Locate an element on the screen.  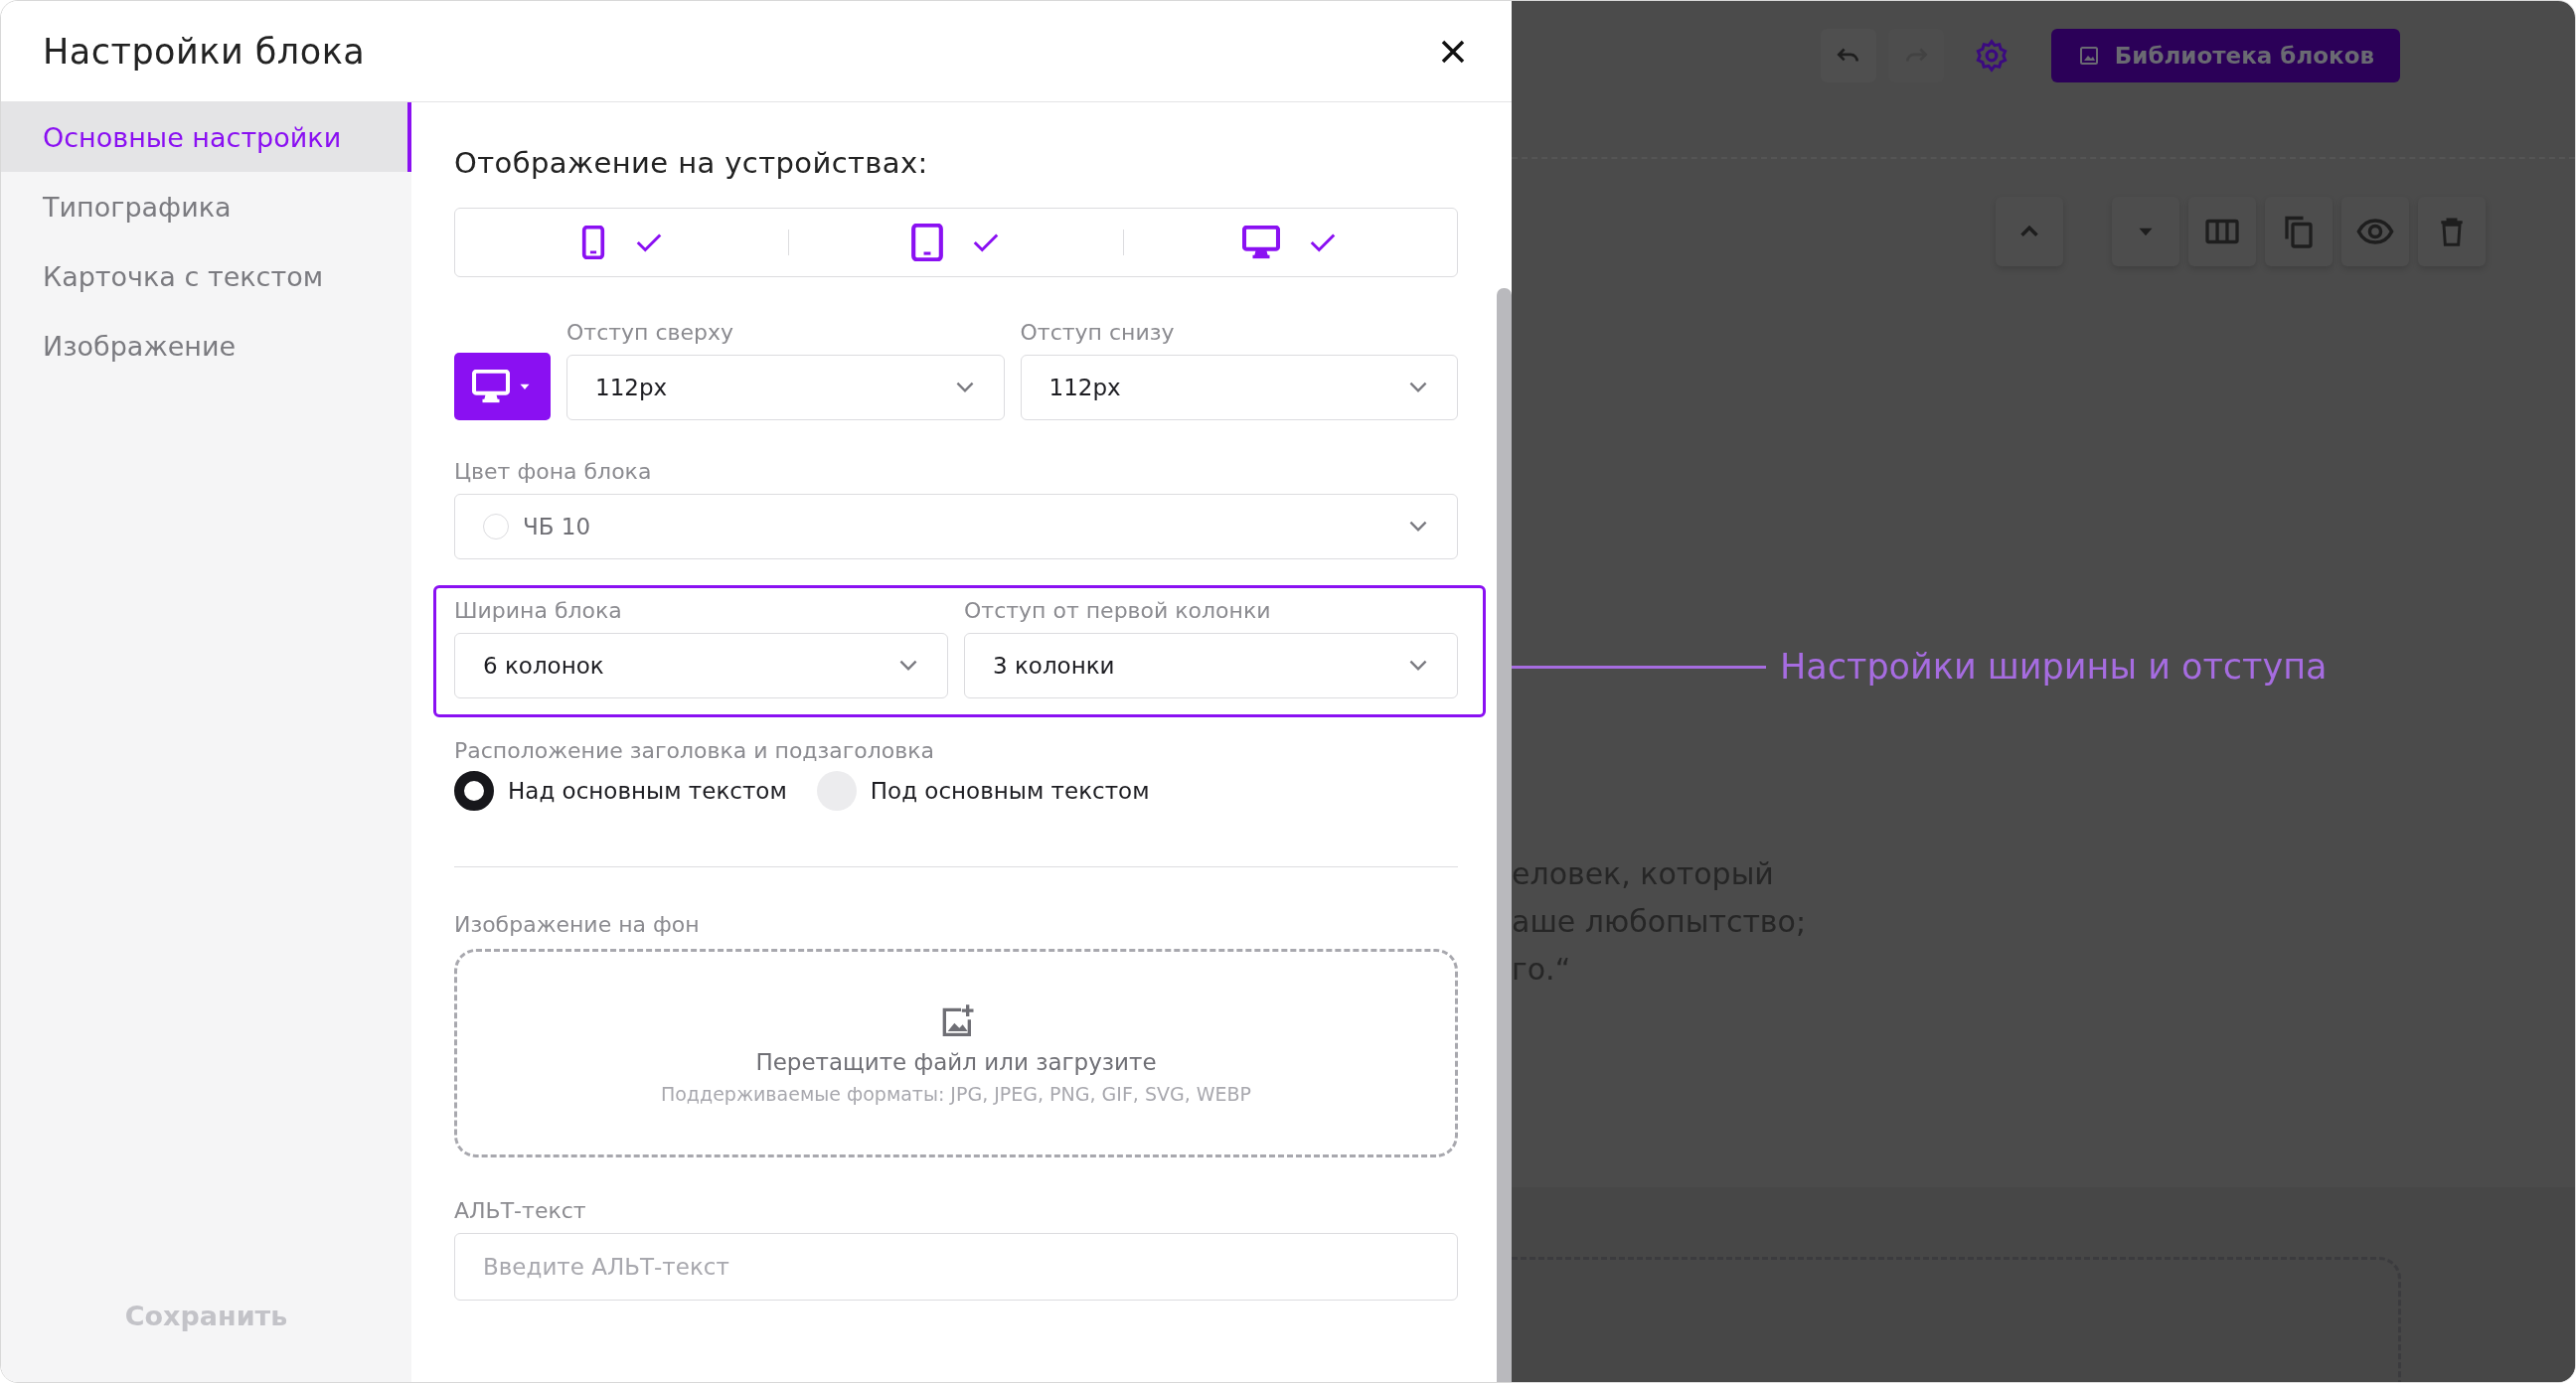
undo-button is located at coordinates (1848, 55).